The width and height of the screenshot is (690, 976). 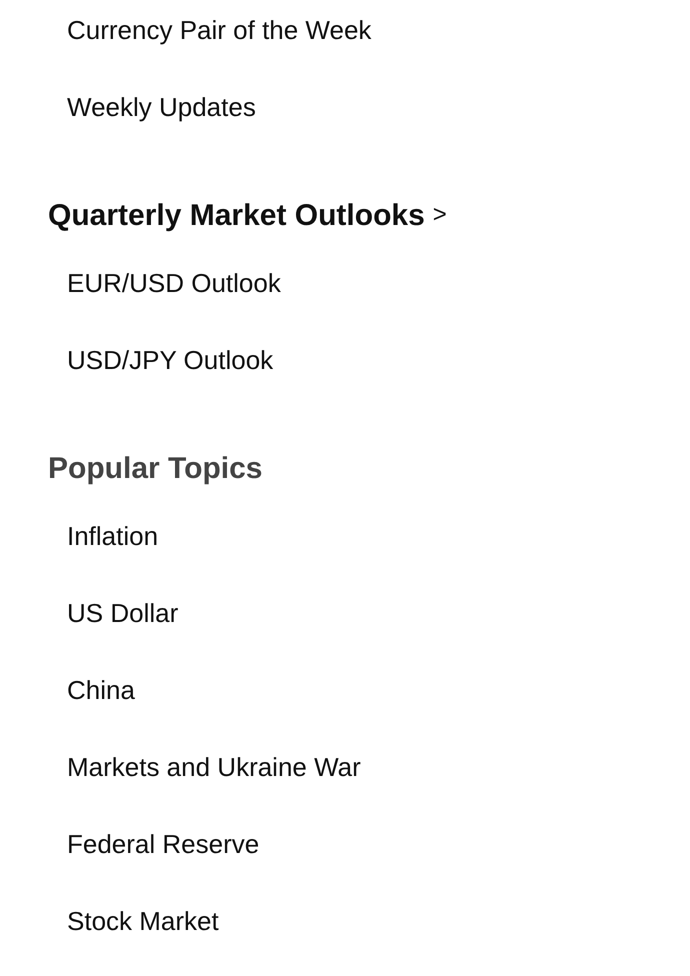 What do you see at coordinates (143, 921) in the screenshot?
I see `menu-link: Stock Market` at bounding box center [143, 921].